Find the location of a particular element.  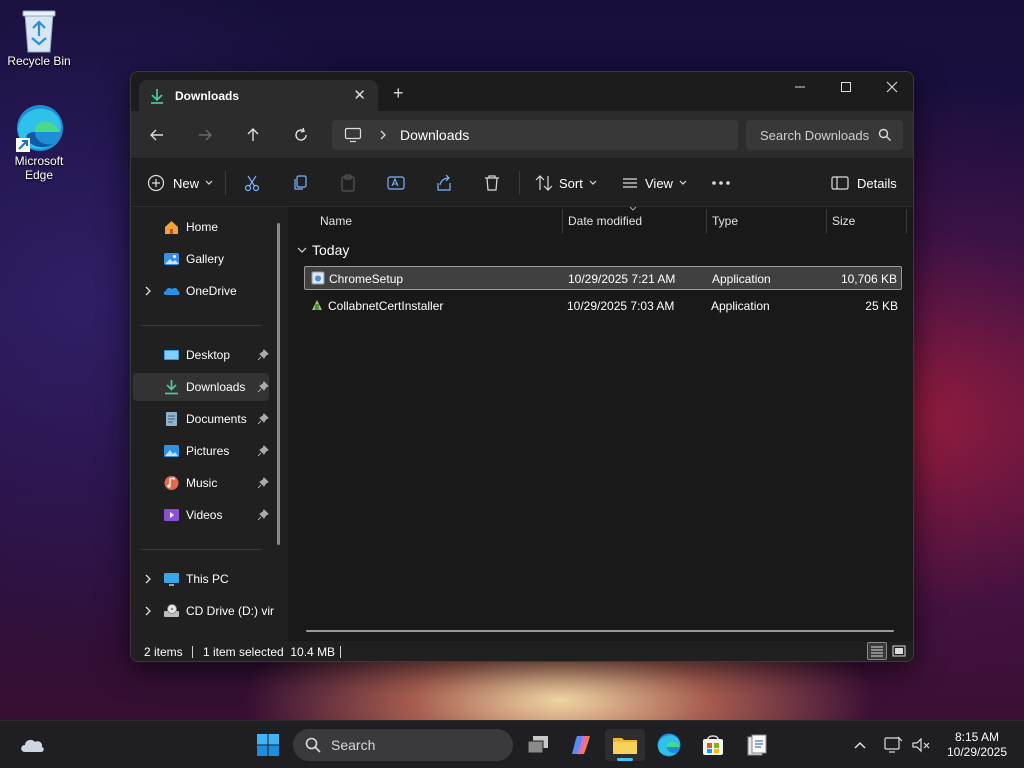

copy-button is located at coordinates (300, 183).